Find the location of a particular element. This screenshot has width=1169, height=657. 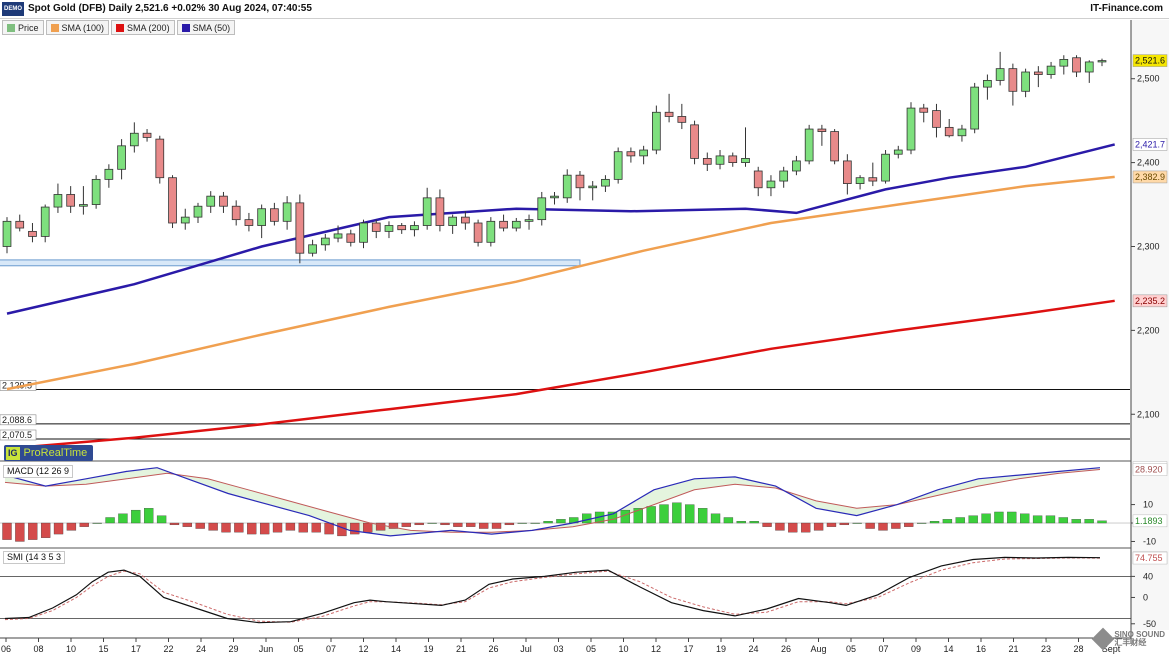

macd-value-label: 28.920 is located at coordinates (1149, 470).